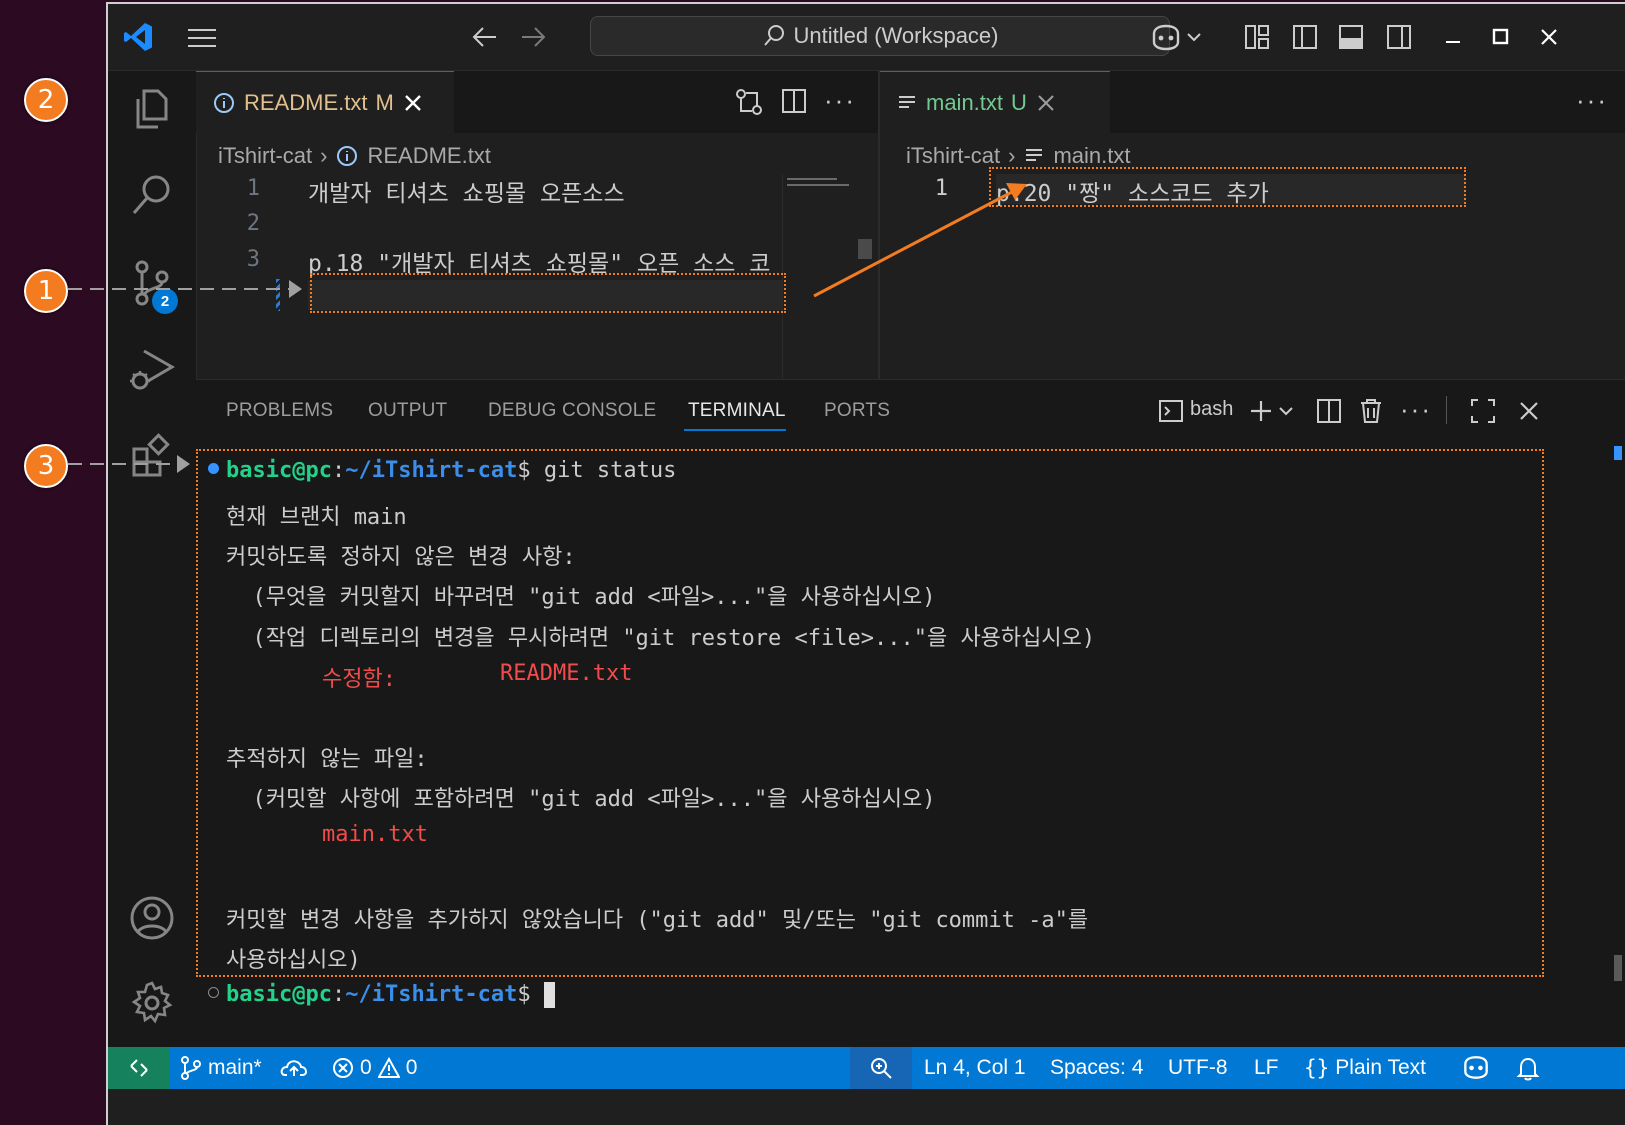 This screenshot has height=1125, width=1625. I want to click on extensions-icon, so click(152, 457).